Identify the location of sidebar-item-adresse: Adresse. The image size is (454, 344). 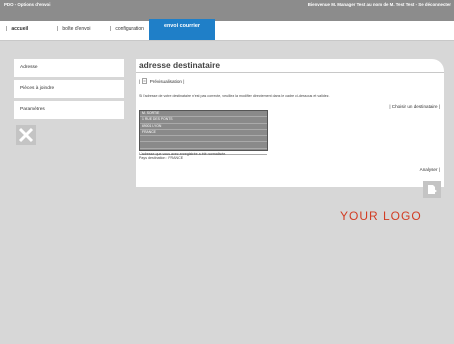
(69, 68).